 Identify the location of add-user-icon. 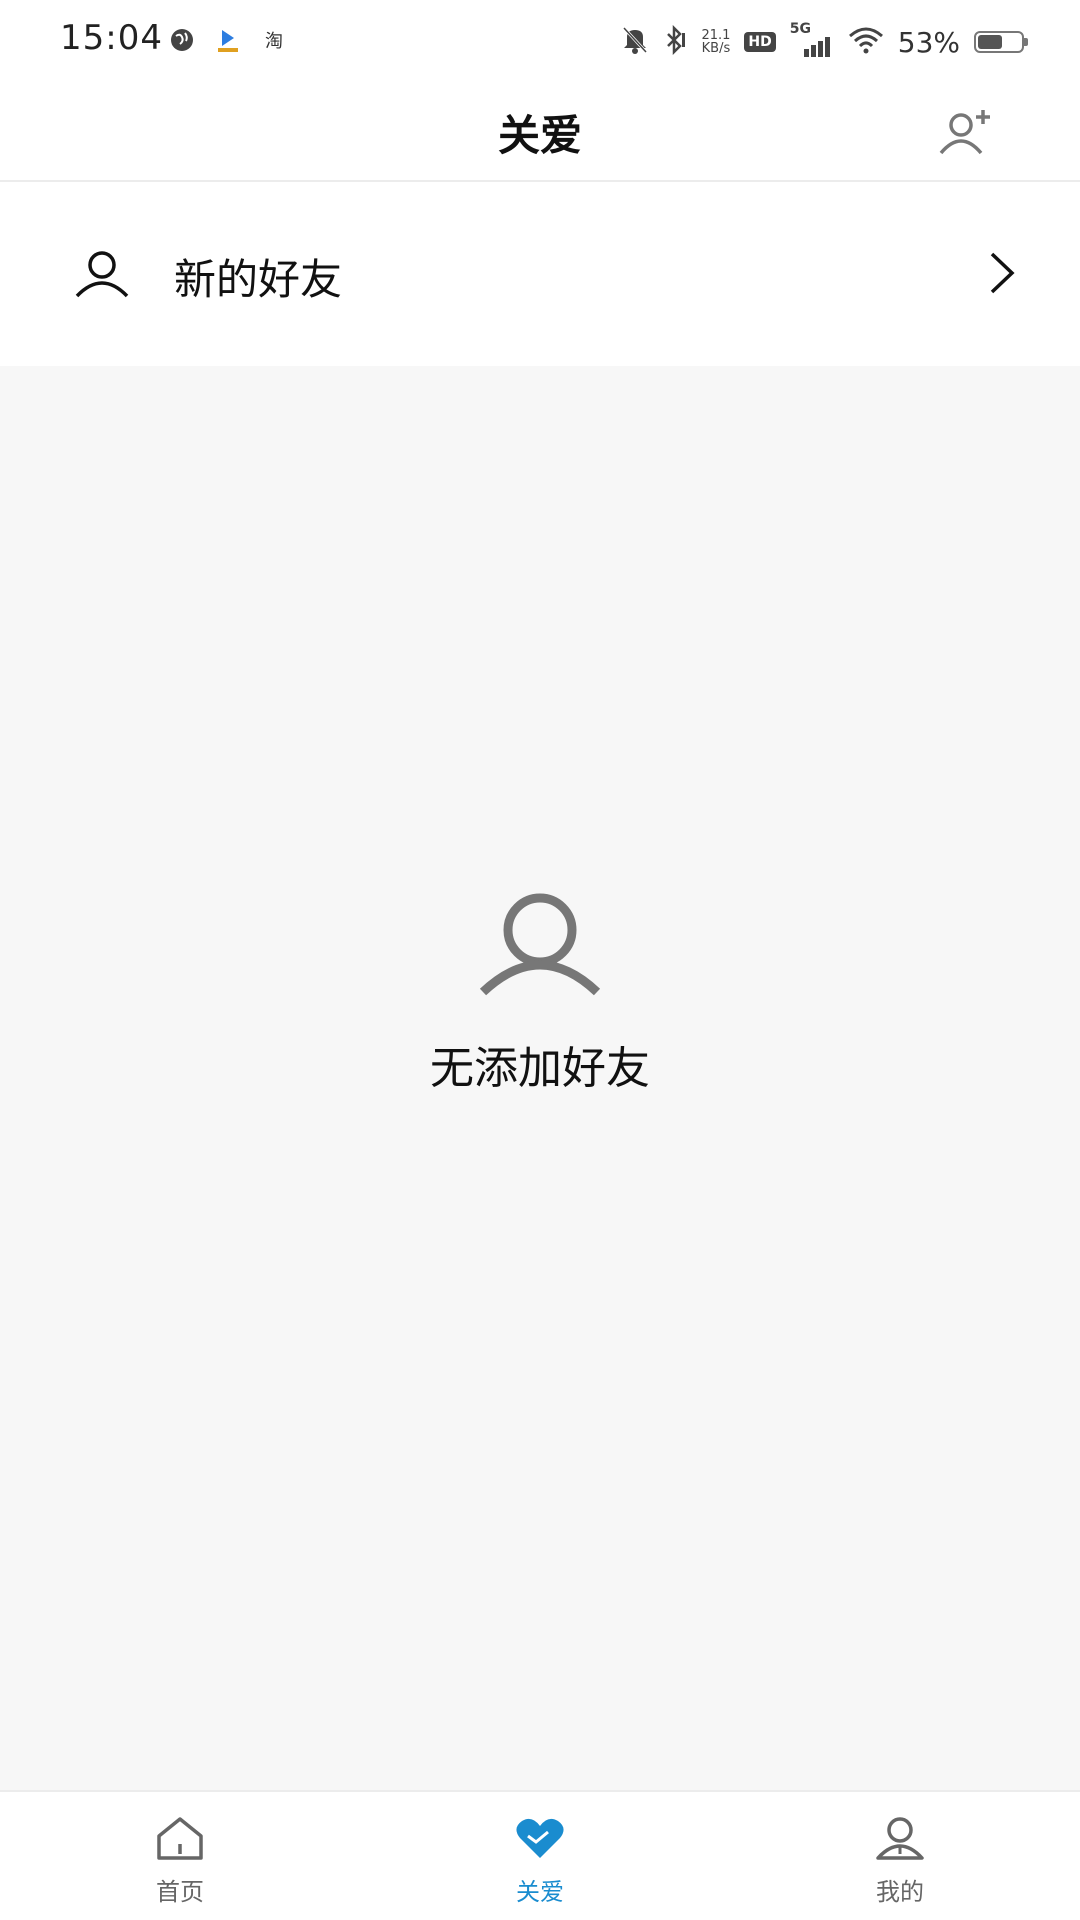
(964, 132).